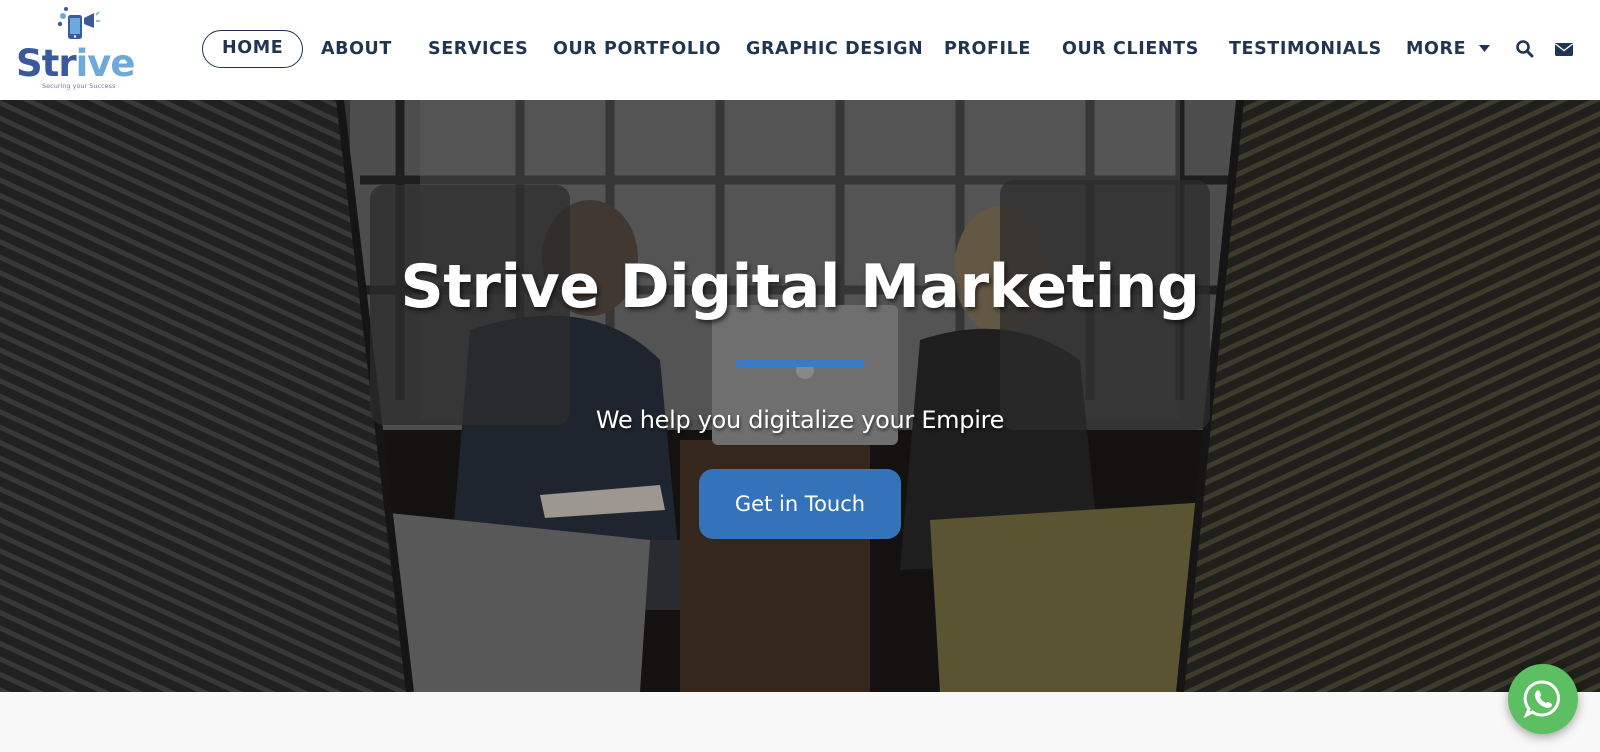 The height and width of the screenshot is (752, 1600). I want to click on whatsapp-icon, so click(1541, 699).